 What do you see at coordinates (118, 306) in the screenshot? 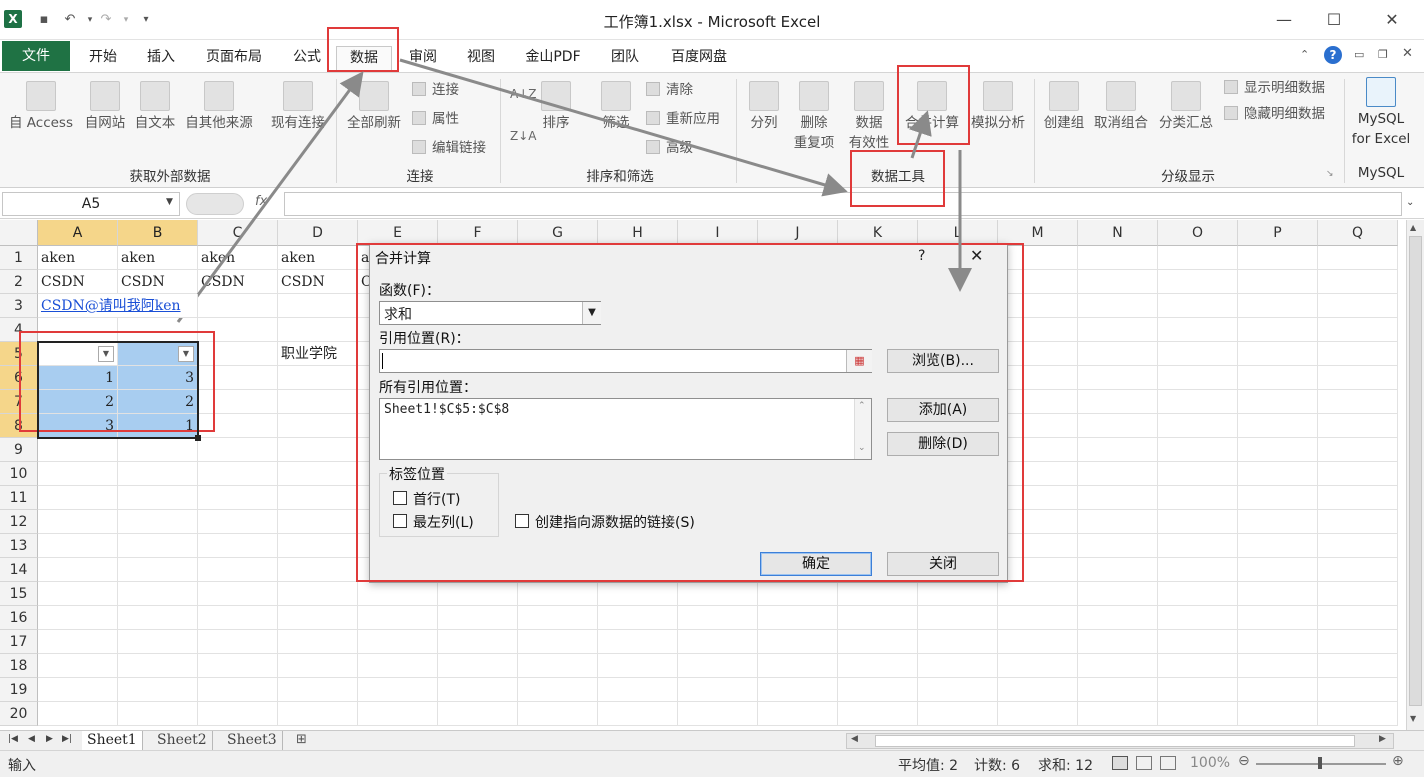
I see `cell-a3: CSDN@请叫我阿ken` at bounding box center [118, 306].